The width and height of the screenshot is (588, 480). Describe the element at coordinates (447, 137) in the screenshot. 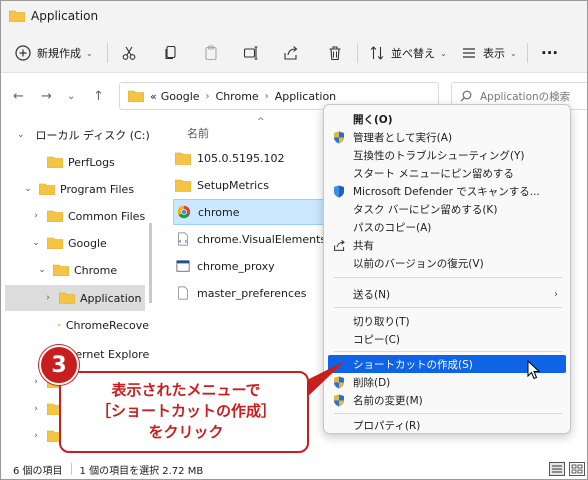

I see `menu-item-run-as-admin: 管理者として実行(A)` at that location.